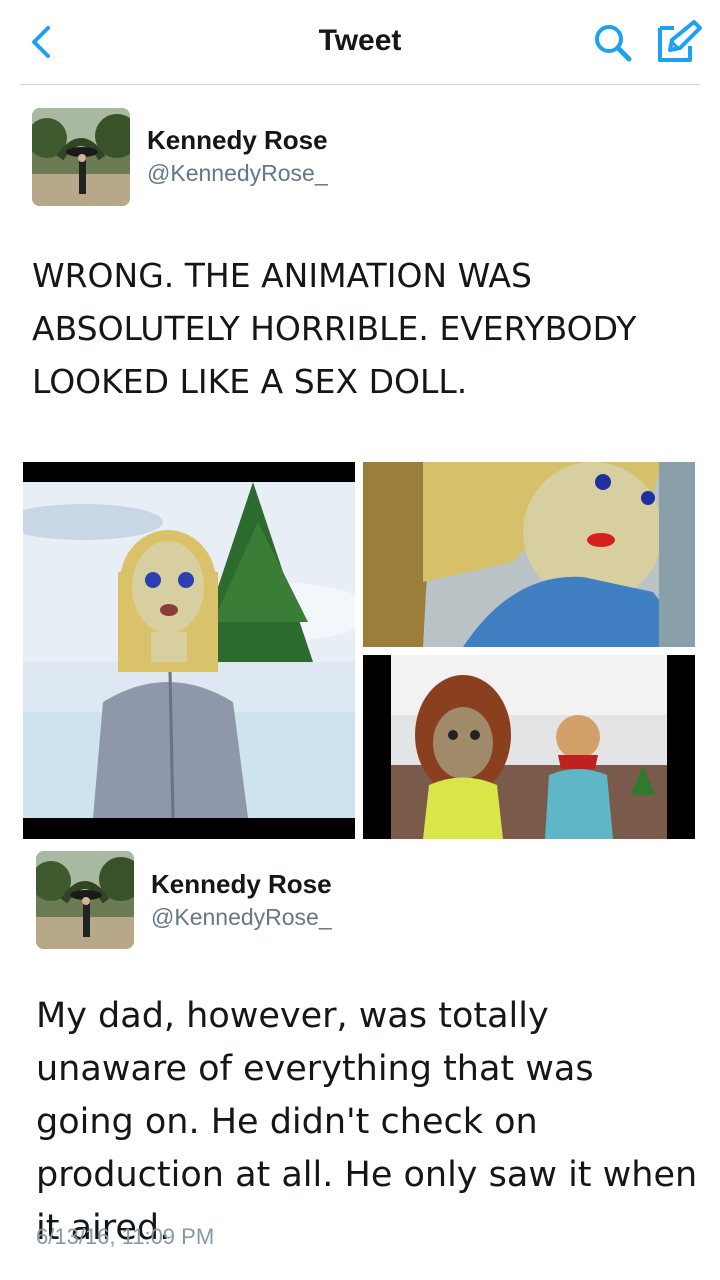  Describe the element at coordinates (360, 42) in the screenshot. I see `navigation-bar: Tweet` at that location.